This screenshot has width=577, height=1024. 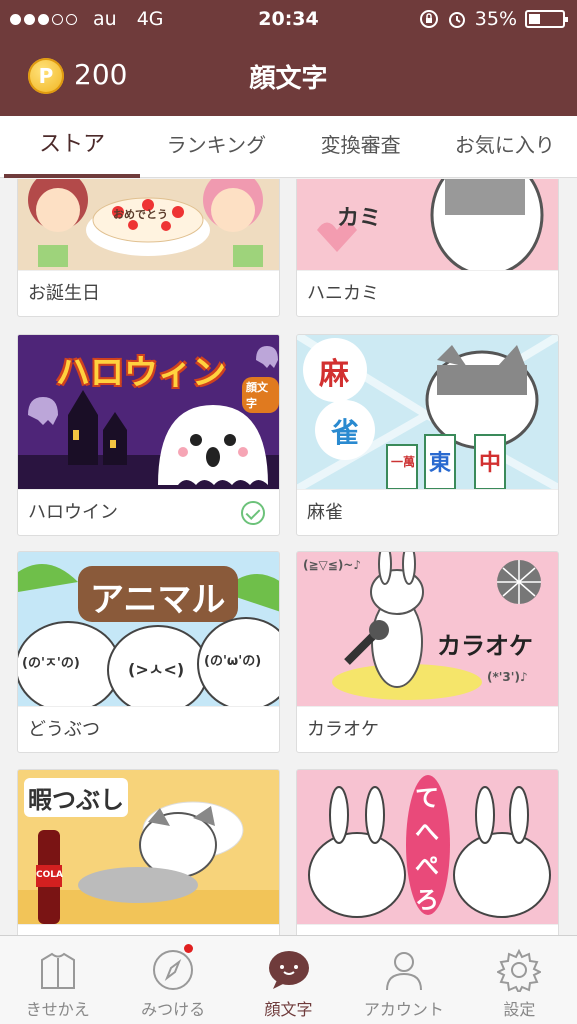 I want to click on store-item-animals: アニマル (の'ㅈ'の) (>ㅅ<) (の'ω'の) どうぶつ, so click(x=148, y=652).